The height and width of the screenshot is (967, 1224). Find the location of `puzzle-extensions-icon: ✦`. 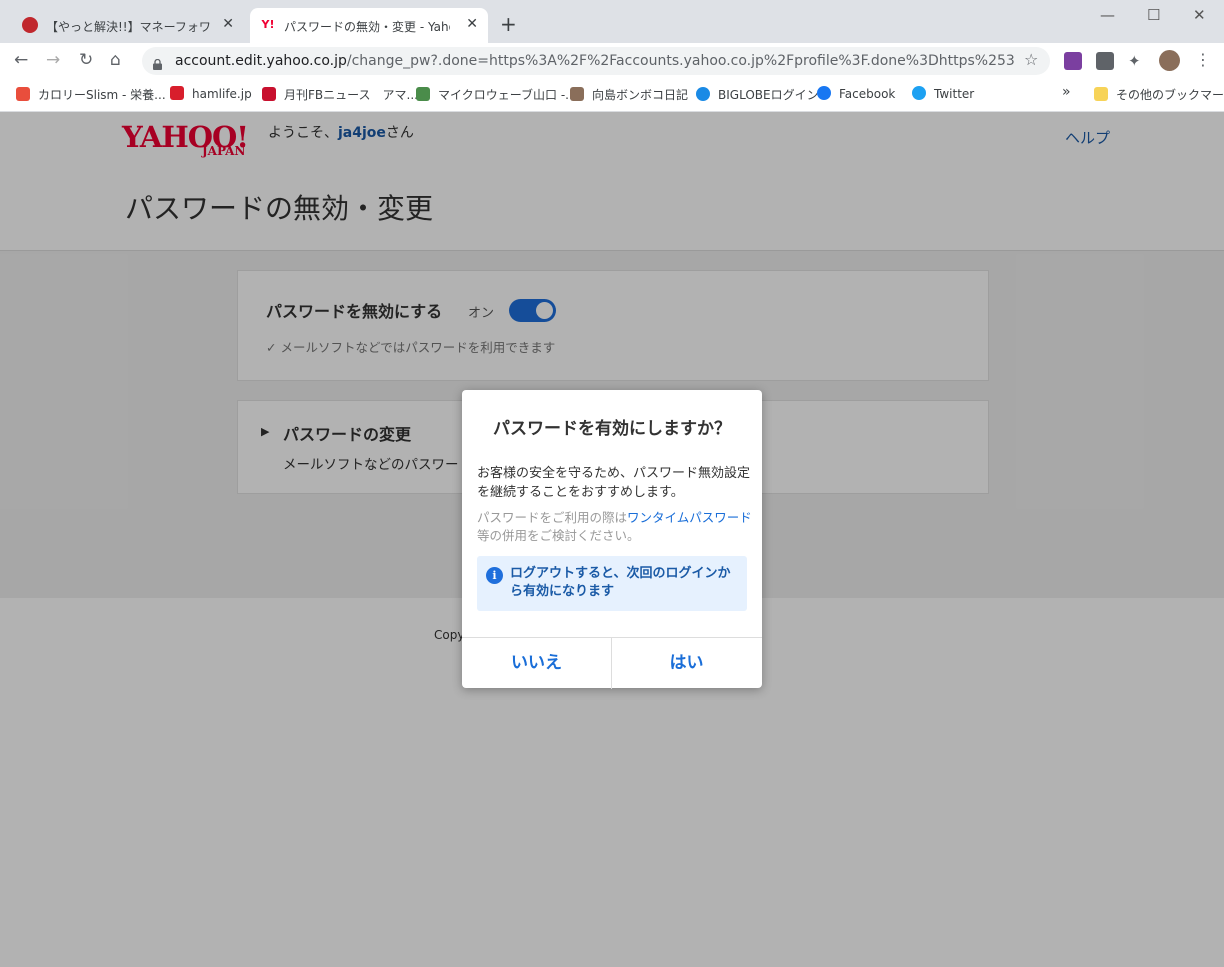

puzzle-extensions-icon: ✦ is located at coordinates (1137, 61).